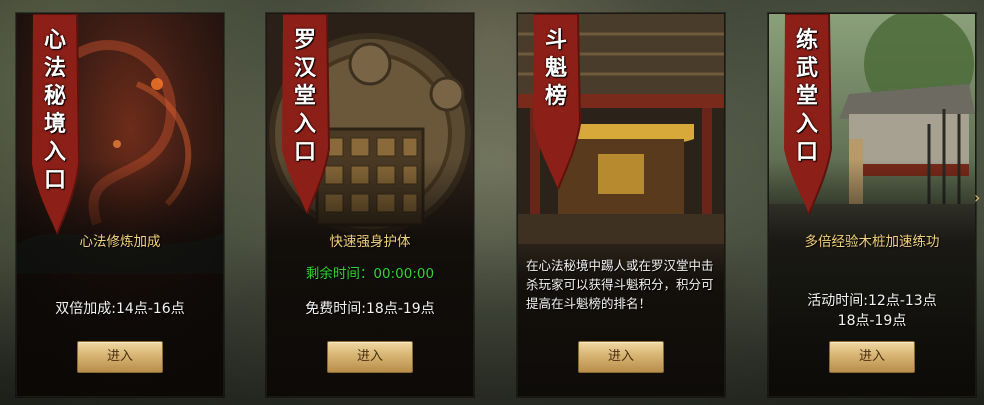 This screenshot has height=405, width=984. I want to click on card-info-line2: 18点-19点, so click(872, 321).